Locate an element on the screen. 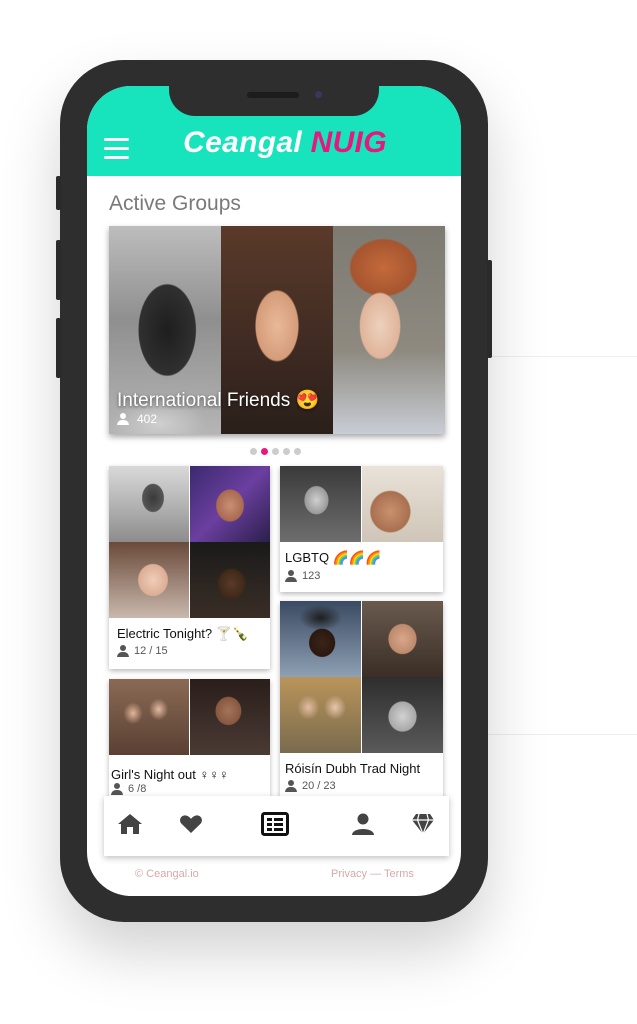  app-title-accent: NUIG is located at coordinates (348, 142).